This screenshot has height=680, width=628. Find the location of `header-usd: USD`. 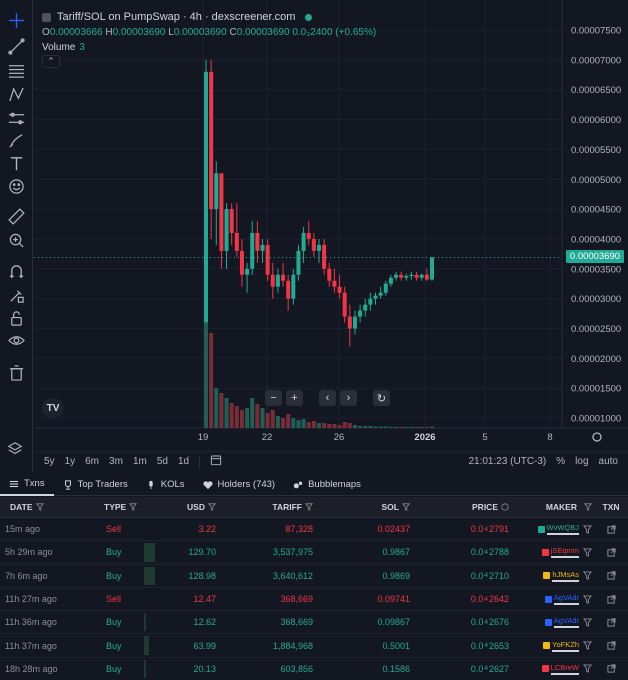

header-usd: USD is located at coordinates (181, 507).